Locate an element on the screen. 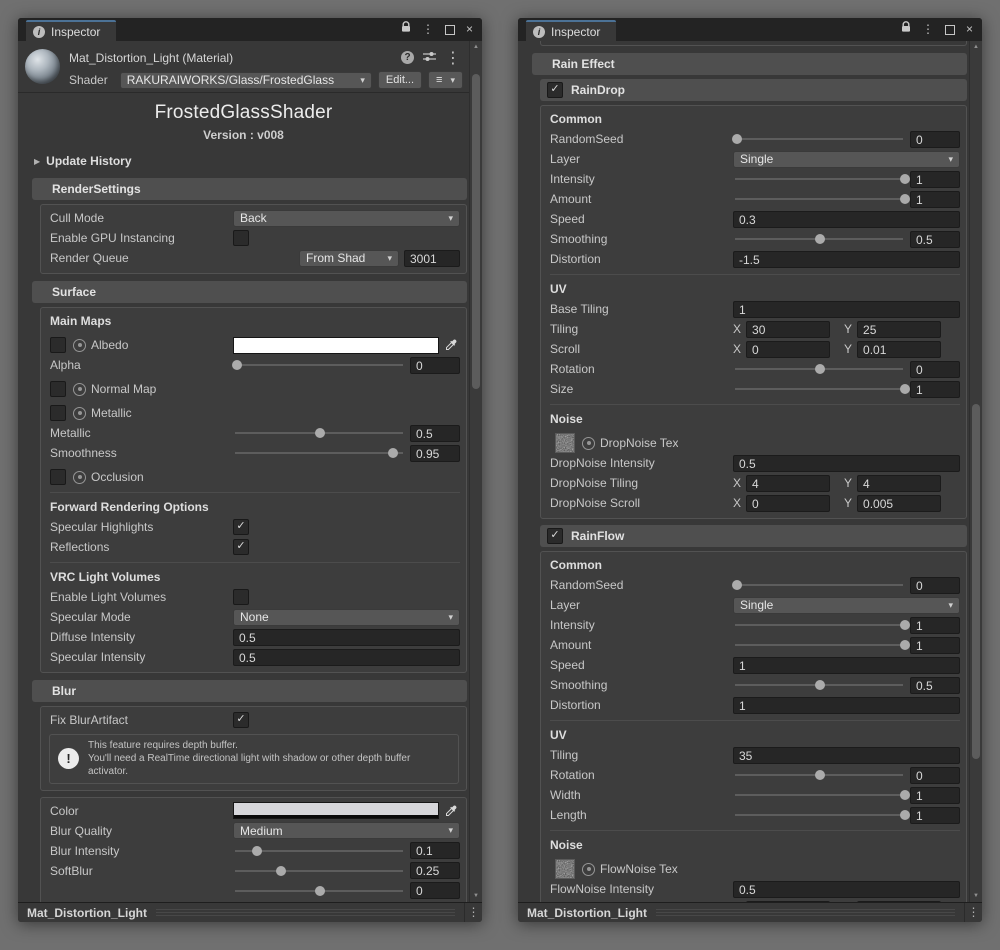 The height and width of the screenshot is (950, 1000). enable-light-volumes-checkbox is located at coordinates (241, 597).